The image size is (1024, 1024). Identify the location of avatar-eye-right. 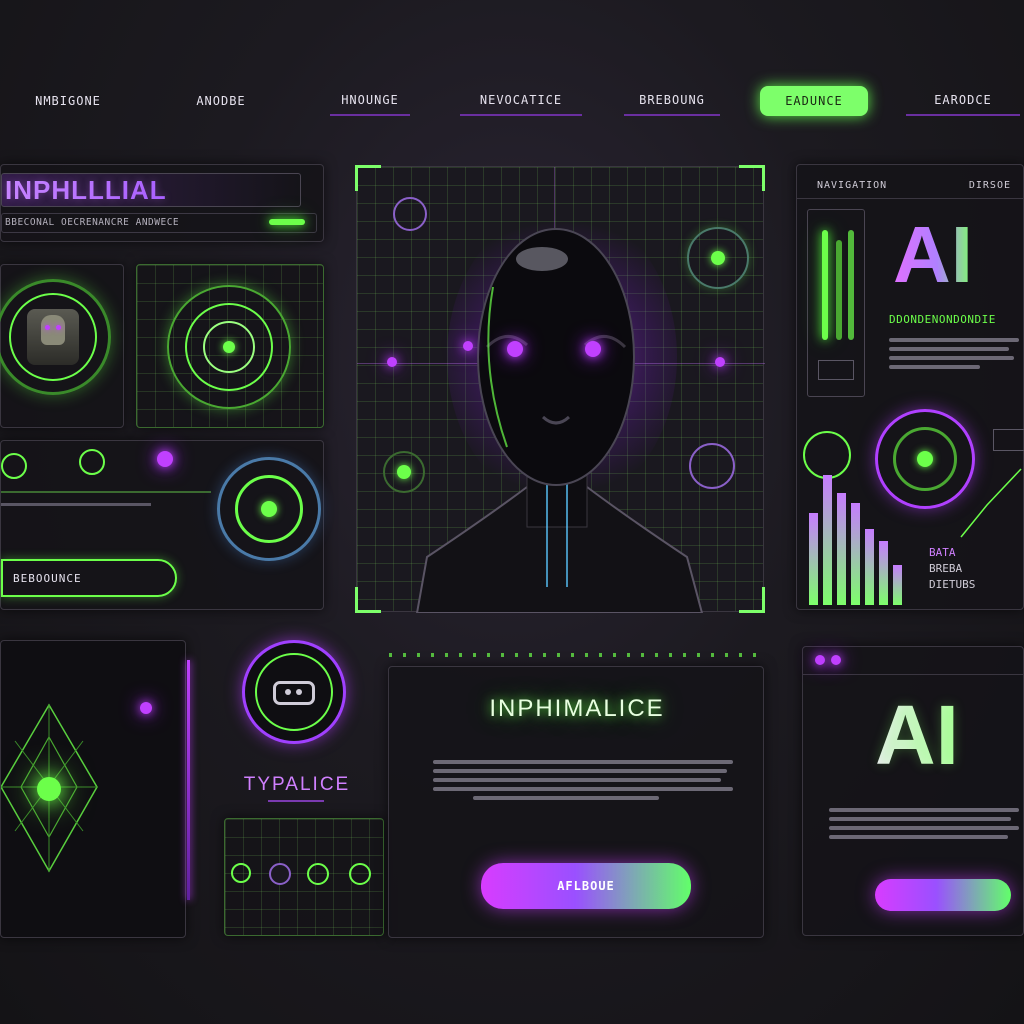
(58, 327).